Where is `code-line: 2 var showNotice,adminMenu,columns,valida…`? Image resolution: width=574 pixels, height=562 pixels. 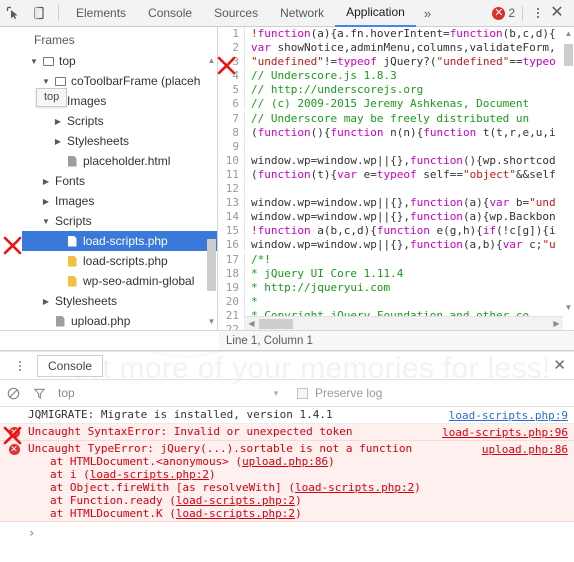
code-line: 2 var showNotice,adminMenu,columns,valida… is located at coordinates (387, 48).